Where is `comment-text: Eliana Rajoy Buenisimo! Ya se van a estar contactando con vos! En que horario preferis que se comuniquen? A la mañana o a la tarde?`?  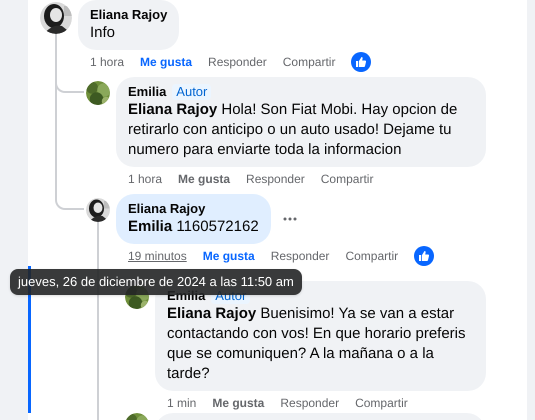
comment-text: Eliana Rajoy Buenisimo! Ya se van a estar contactando con vos! En que horario preferis que se comuniquen? A la mañana o a la tarde? is located at coordinates (317, 344).